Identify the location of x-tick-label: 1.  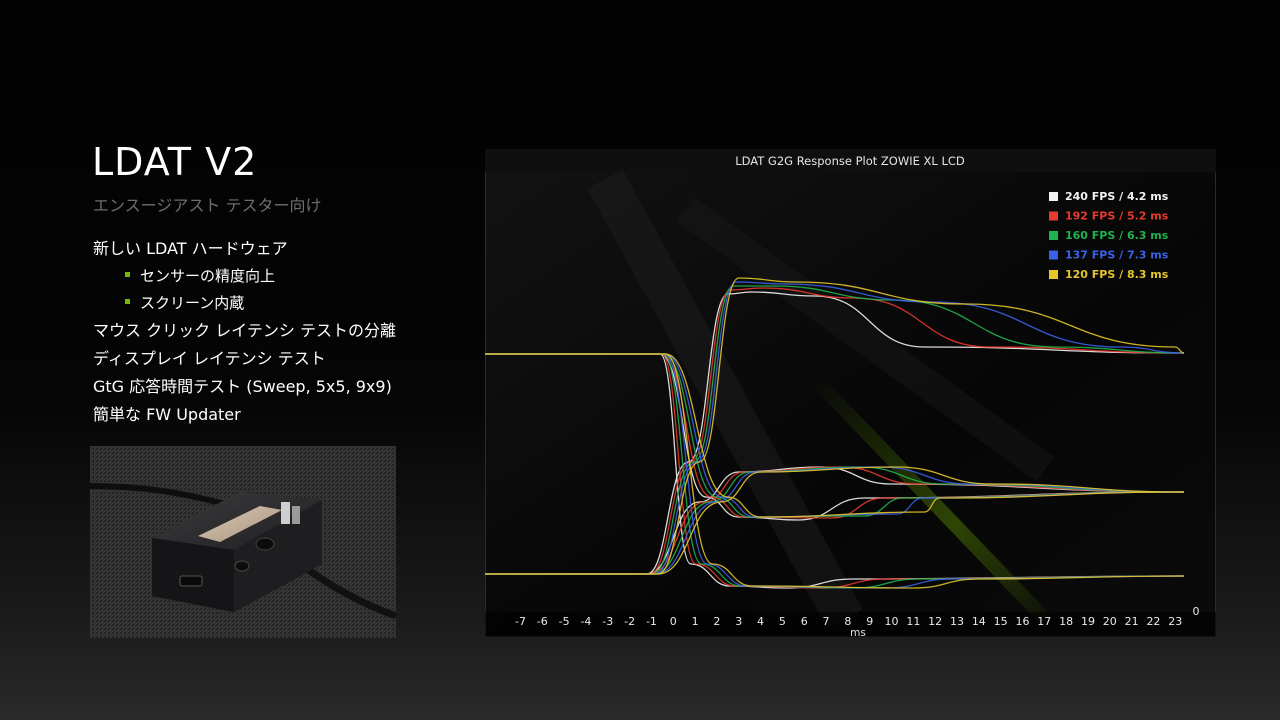
(695, 621).